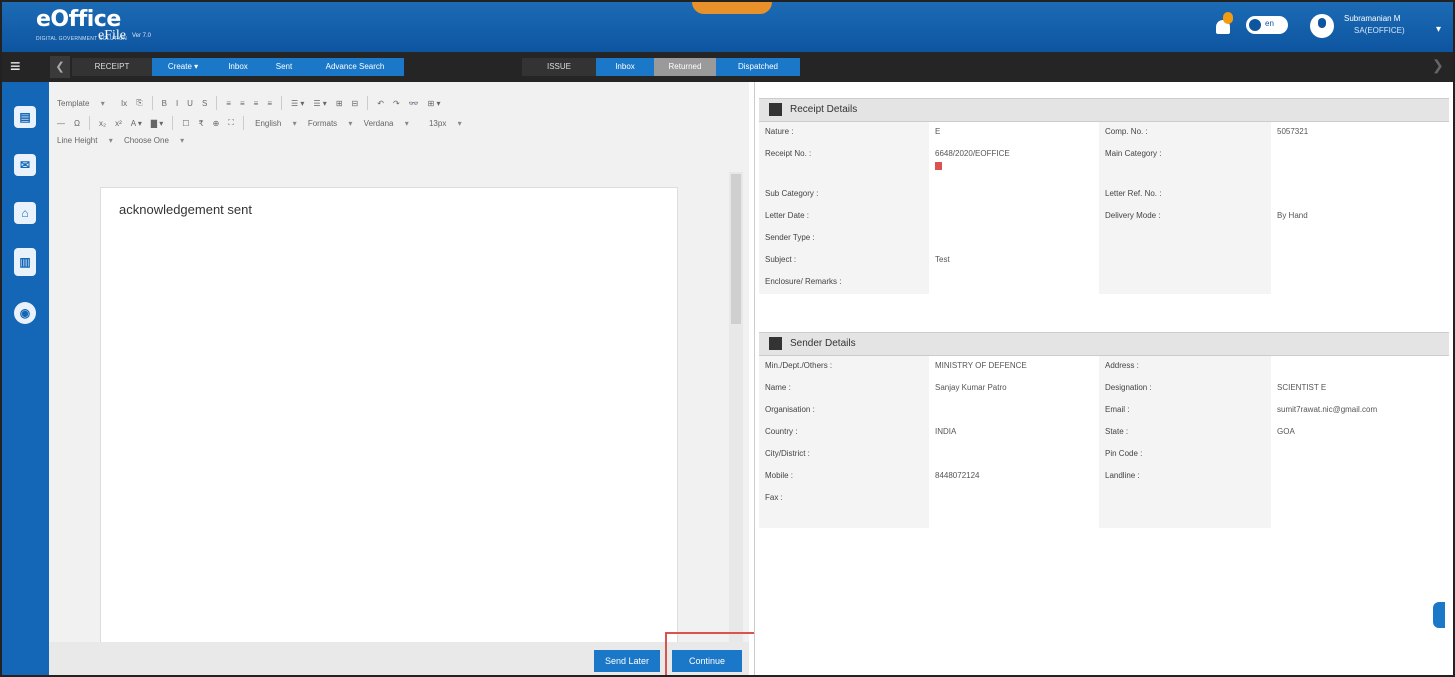  I want to click on font-size-dropdown: 13px, so click(437, 123).